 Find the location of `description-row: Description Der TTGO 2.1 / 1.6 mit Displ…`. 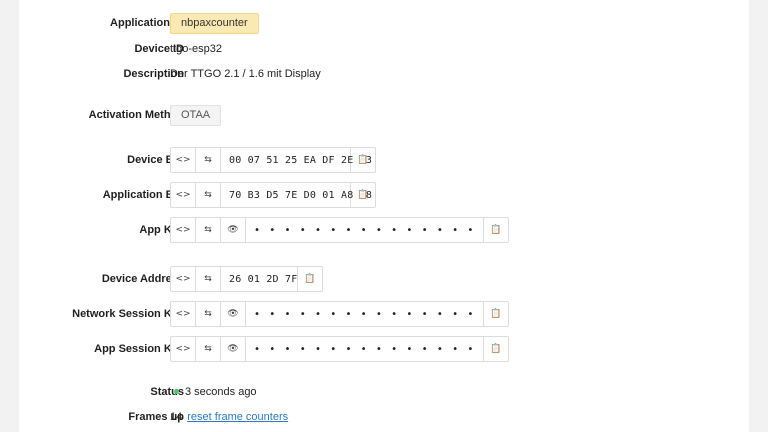

description-row: Description Der TTGO 2.1 / 1.6 mit Displ… is located at coordinates (384, 74).